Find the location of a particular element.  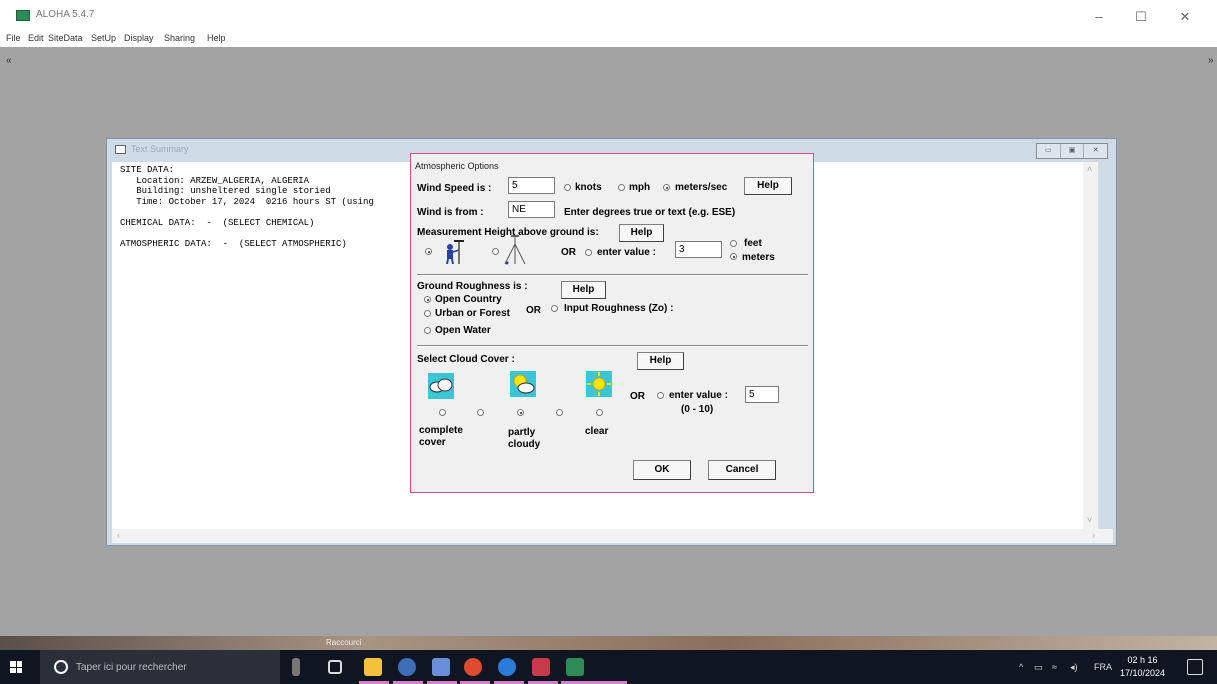

clear-sky-icon is located at coordinates (599, 384).